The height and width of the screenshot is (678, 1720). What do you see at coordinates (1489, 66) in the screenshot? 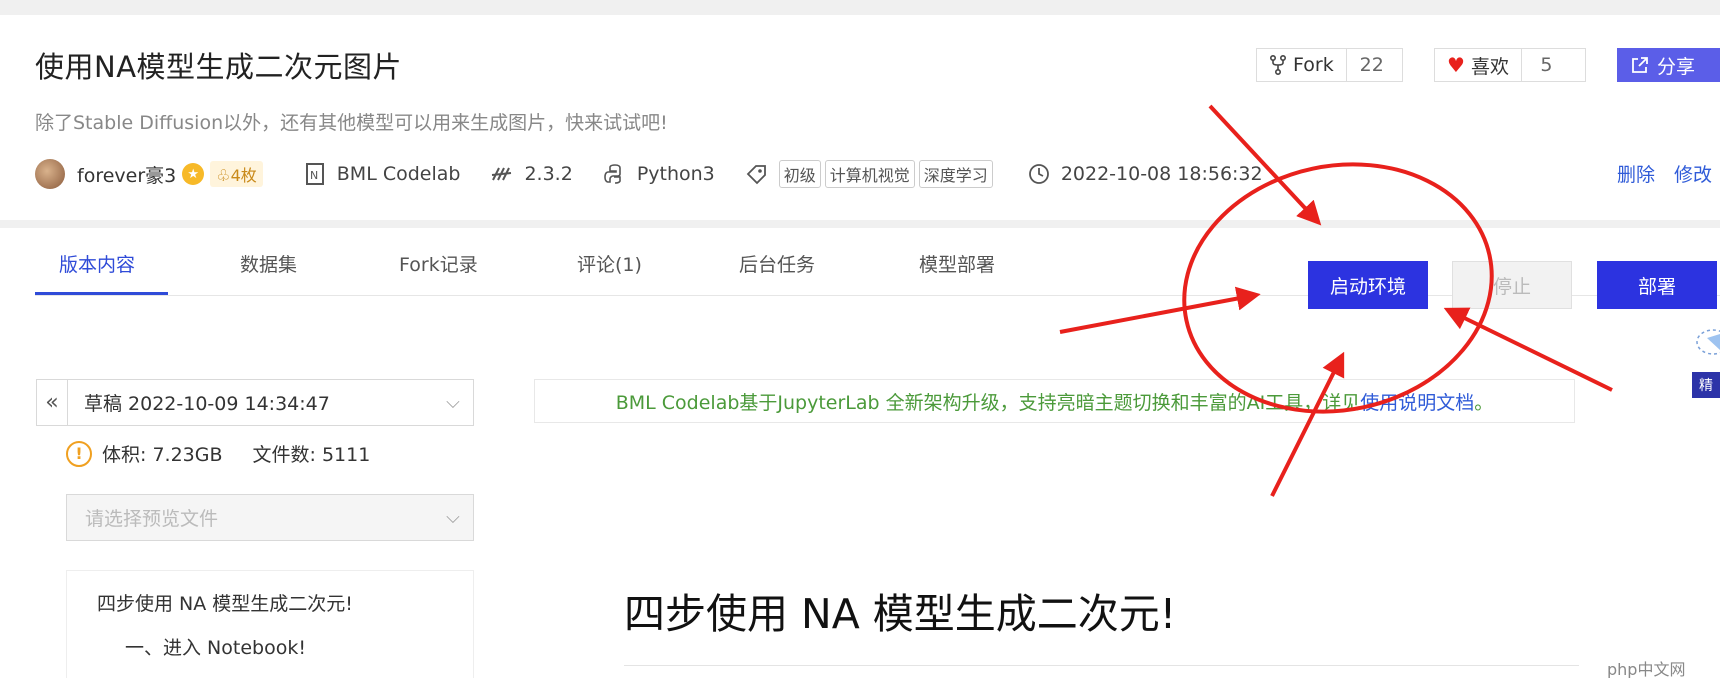
I see `like-label: 喜欢` at bounding box center [1489, 66].